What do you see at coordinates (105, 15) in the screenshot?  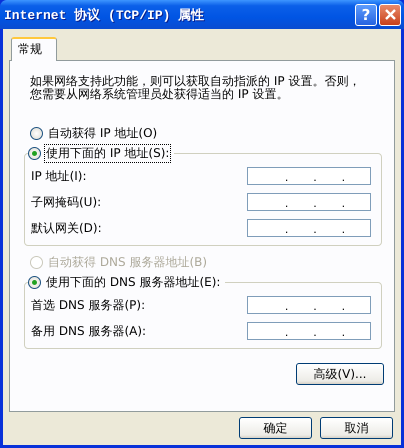 I see `window-title: Internet 协议 (TCP/IP) 属性` at bounding box center [105, 15].